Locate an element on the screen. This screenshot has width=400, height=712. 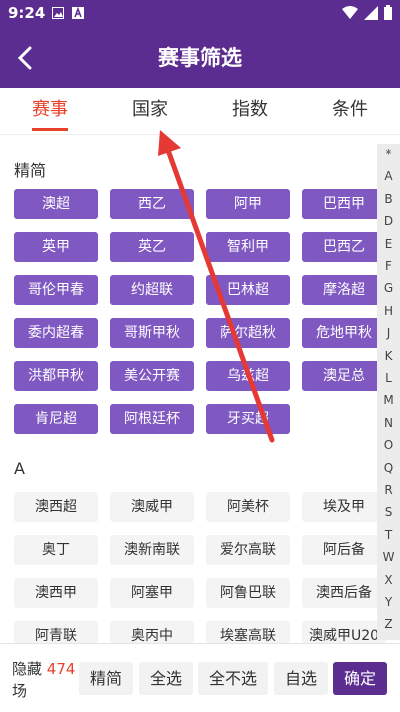
alphabet-letter: W is located at coordinates (388, 557).